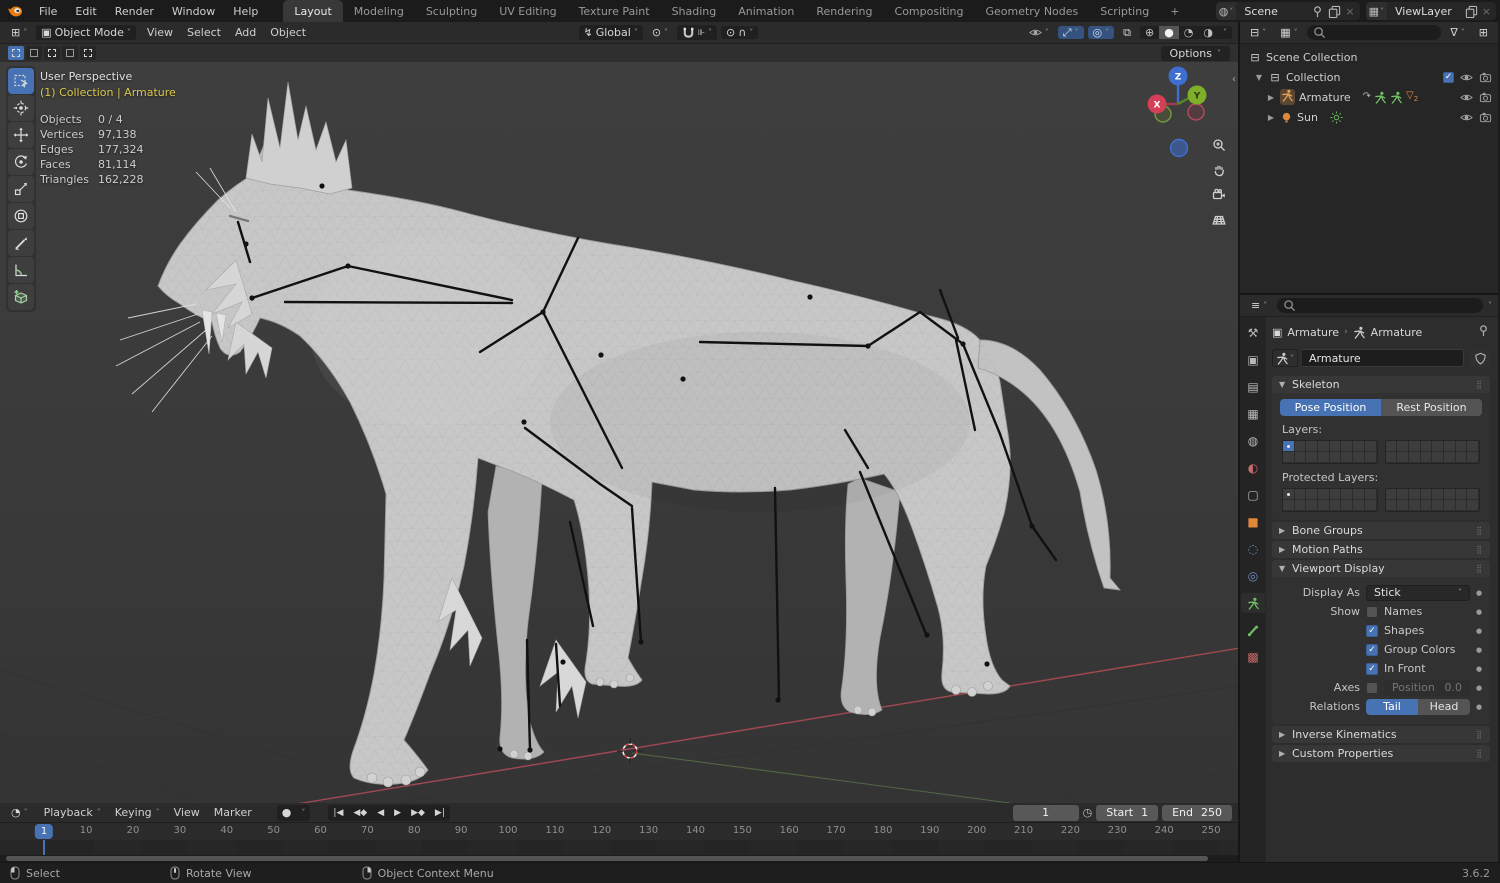 The width and height of the screenshot is (1500, 883). What do you see at coordinates (844, 11) in the screenshot?
I see `workspace-tab-rendering: Rendering` at bounding box center [844, 11].